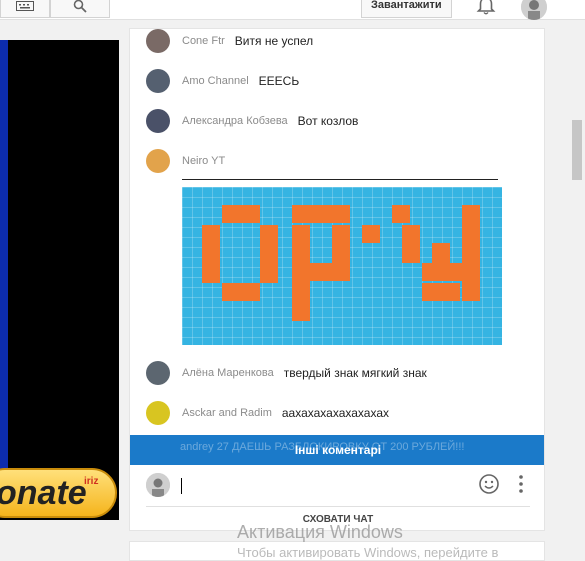 The image size is (585, 561). I want to click on input-divider, so click(338, 506).